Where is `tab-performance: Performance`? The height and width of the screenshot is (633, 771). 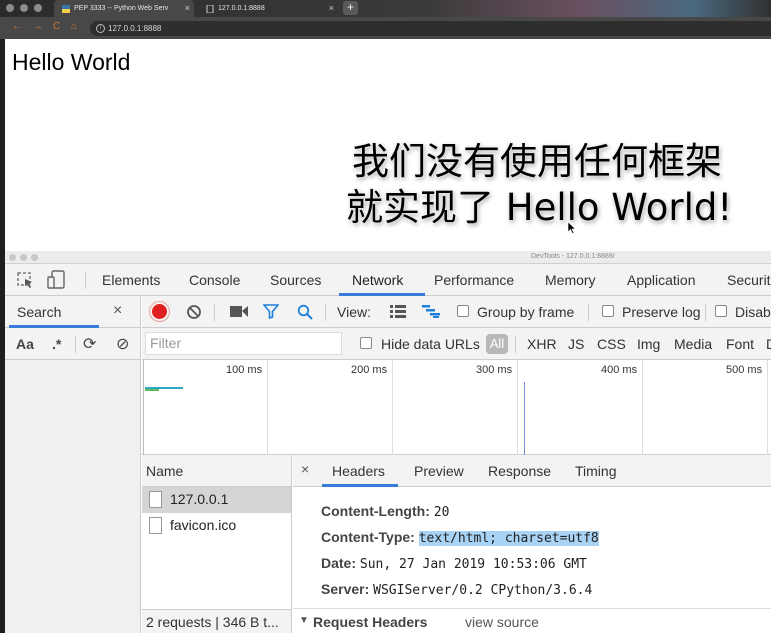 tab-performance: Performance is located at coordinates (474, 280).